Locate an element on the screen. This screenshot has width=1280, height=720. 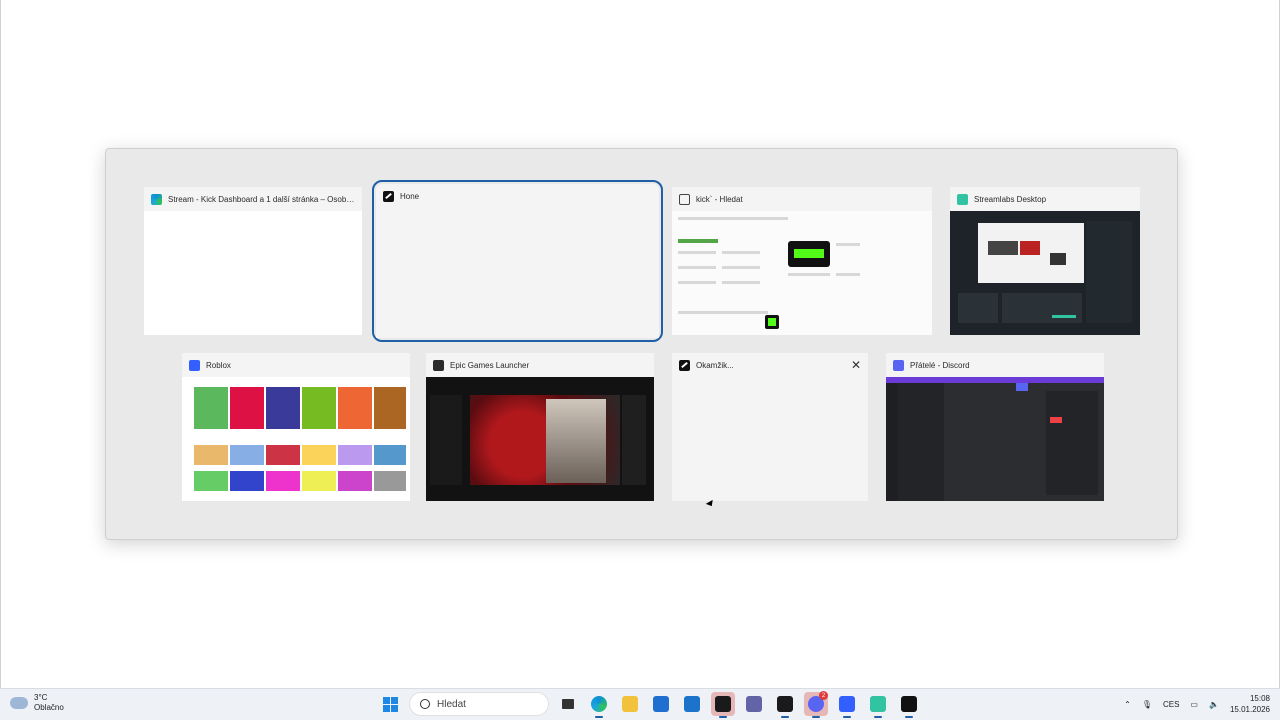
store-icon is located at coordinates (661, 704).